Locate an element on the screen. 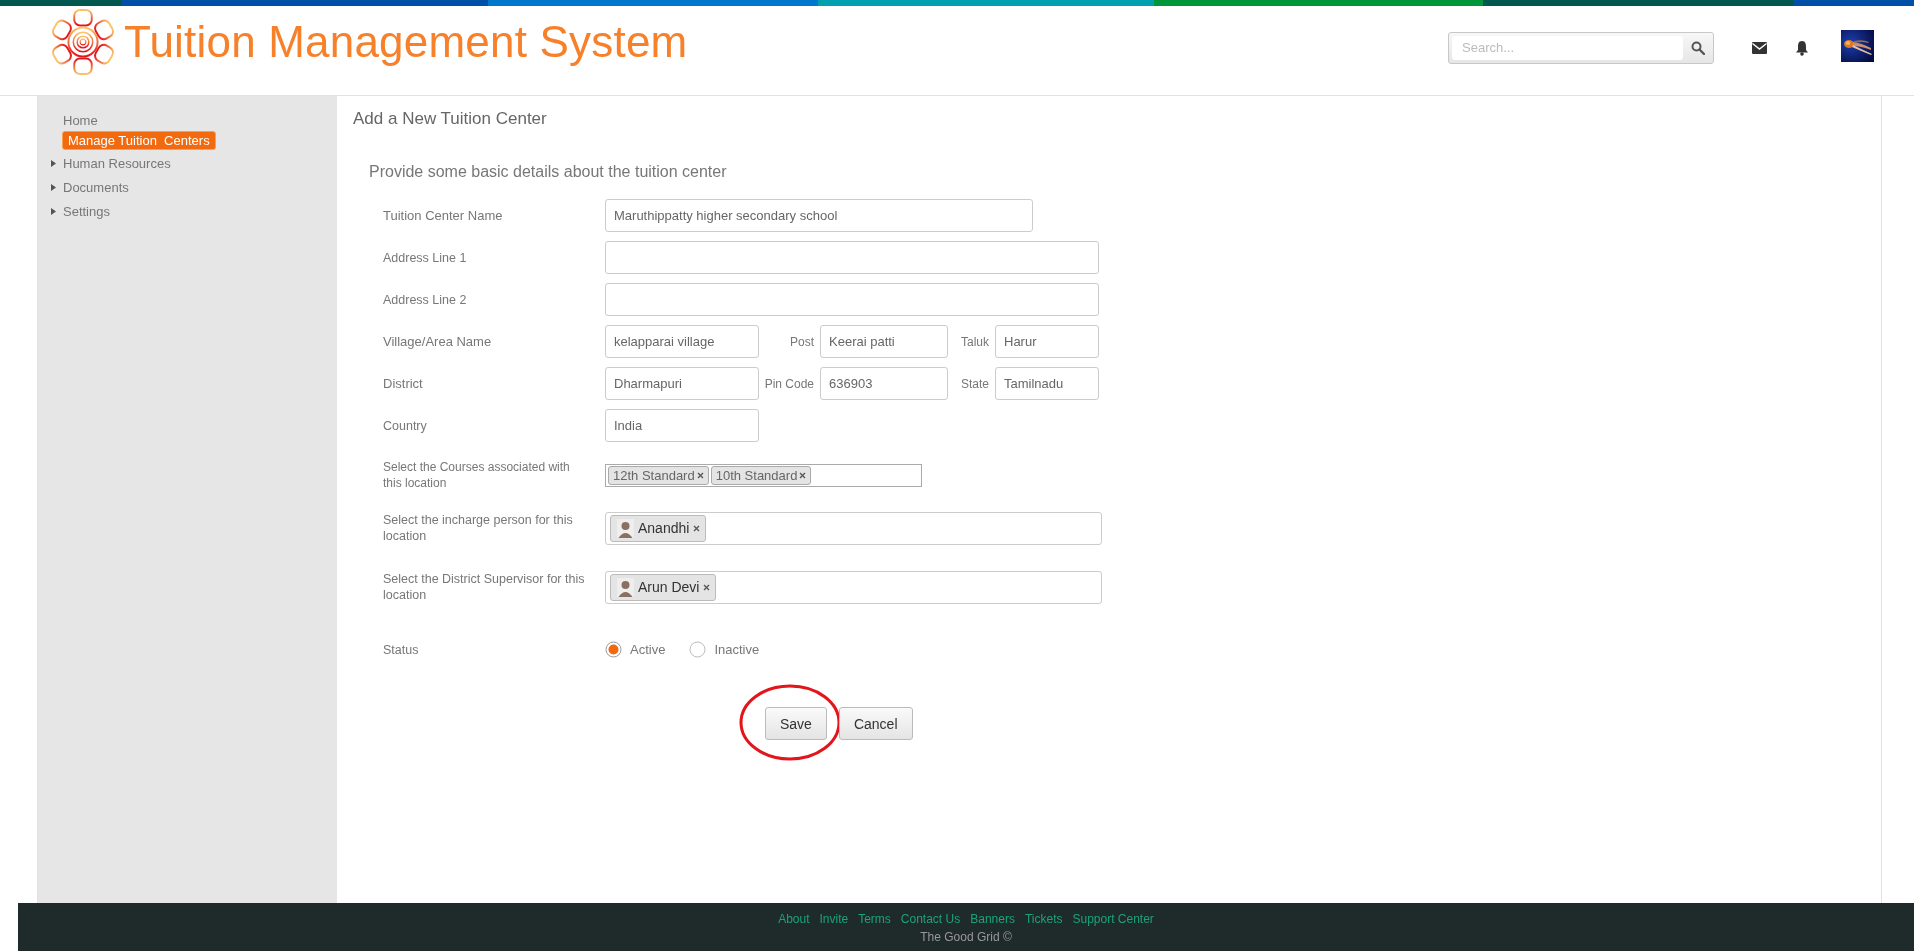 Image resolution: width=1914 pixels, height=951 pixels. field-label: District is located at coordinates (403, 383).